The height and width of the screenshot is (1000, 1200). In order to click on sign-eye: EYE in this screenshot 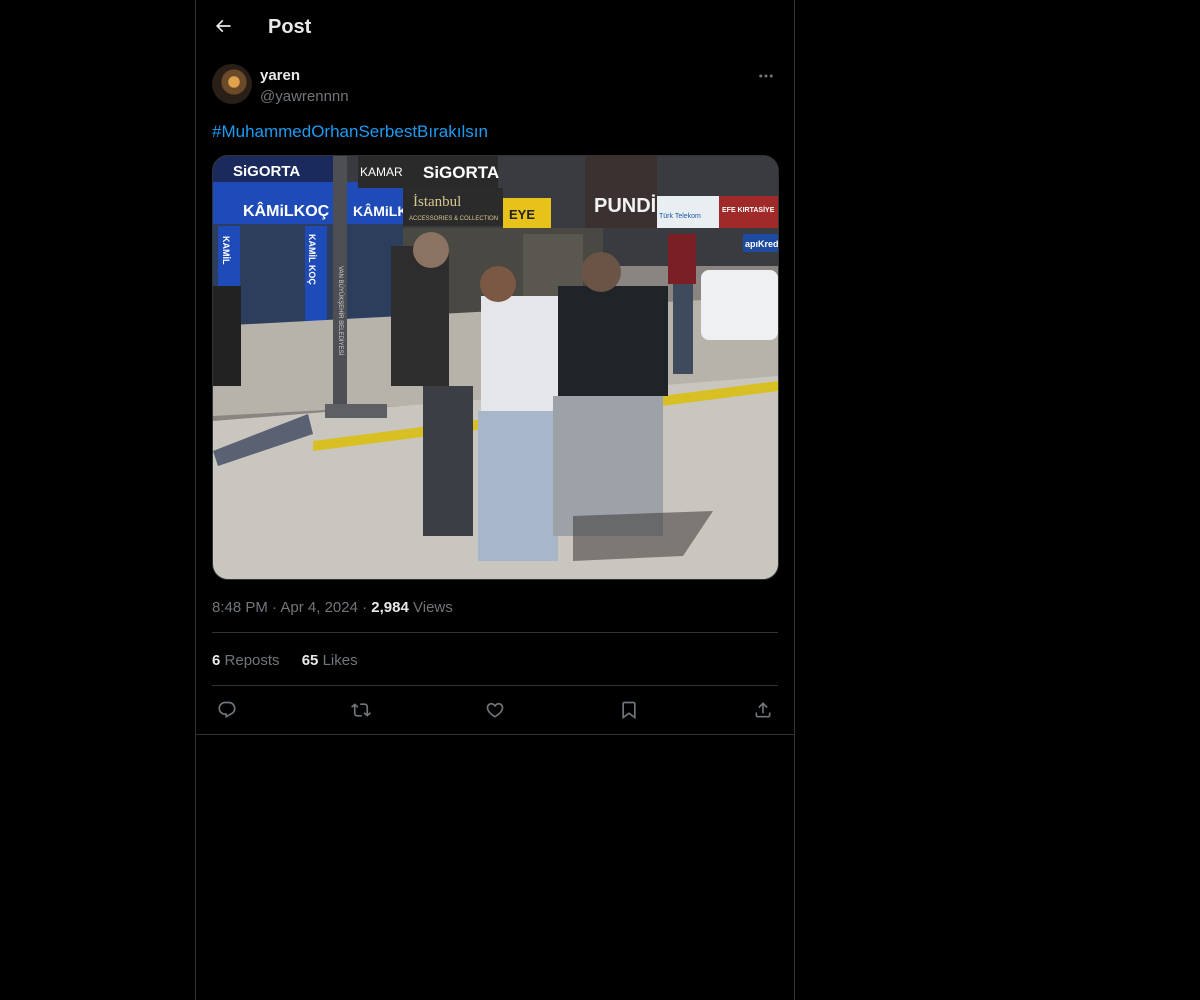, I will do `click(522, 214)`.